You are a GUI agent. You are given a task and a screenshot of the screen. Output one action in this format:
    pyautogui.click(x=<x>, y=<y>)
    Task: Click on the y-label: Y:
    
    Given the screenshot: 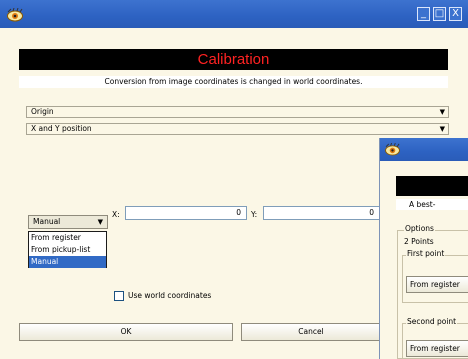 What is the action you would take?
    pyautogui.click(x=254, y=214)
    